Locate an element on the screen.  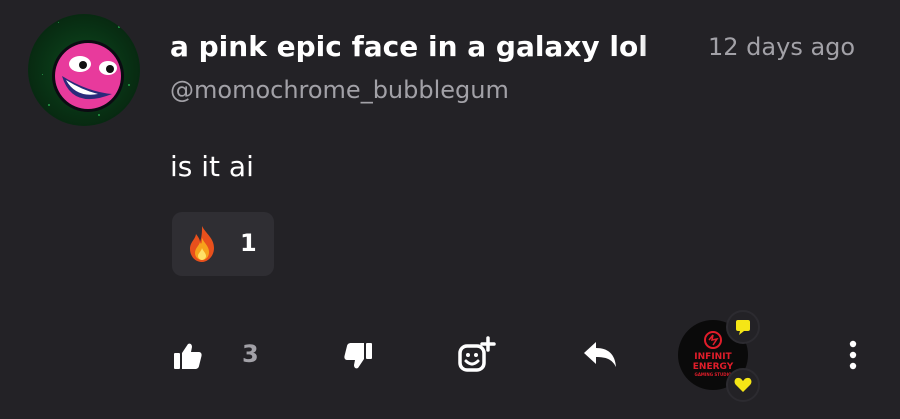
heart-badge is located at coordinates (743, 385).